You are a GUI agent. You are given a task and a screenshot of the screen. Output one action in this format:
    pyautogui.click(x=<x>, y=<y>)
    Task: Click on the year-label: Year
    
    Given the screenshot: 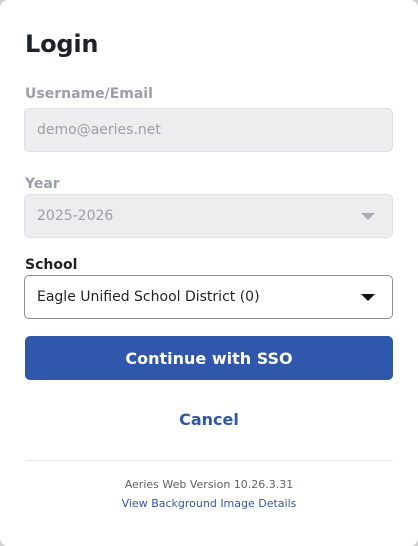 What is the action you would take?
    pyautogui.click(x=42, y=184)
    